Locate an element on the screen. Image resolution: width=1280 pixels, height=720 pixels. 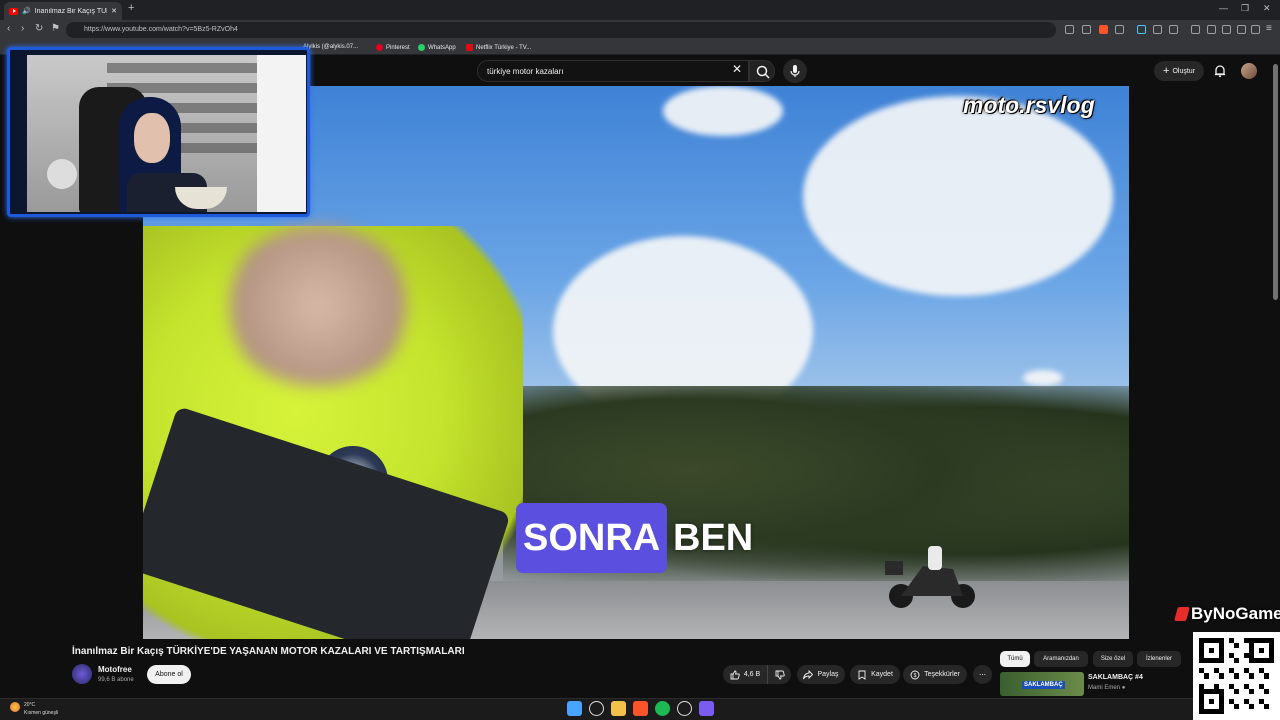
chip-for-you: Size özel is located at coordinates (1113, 659).